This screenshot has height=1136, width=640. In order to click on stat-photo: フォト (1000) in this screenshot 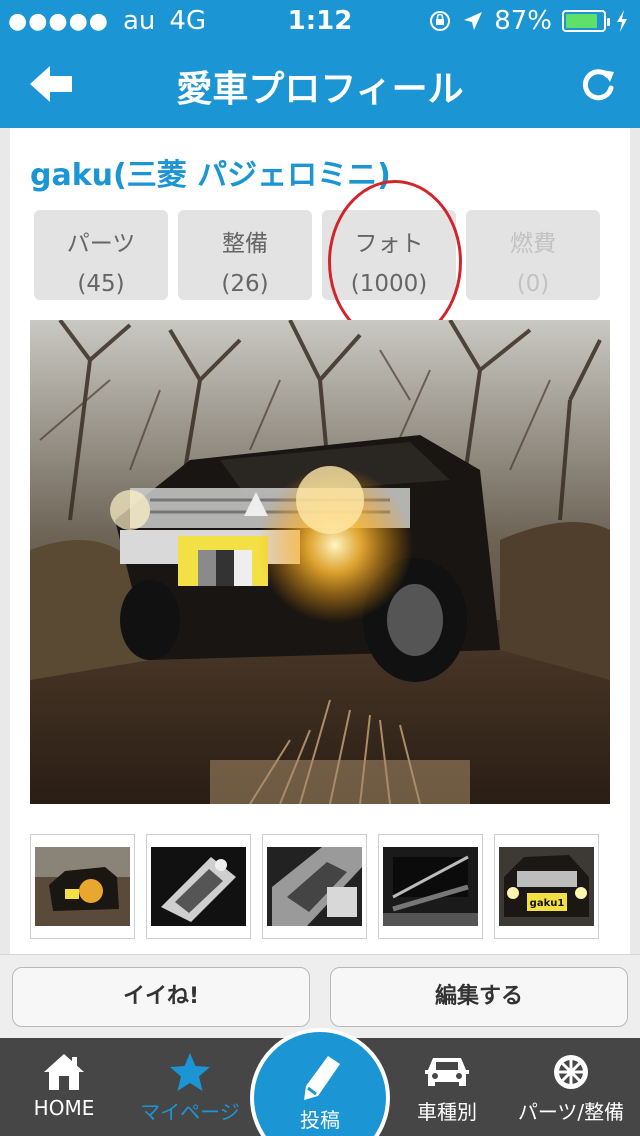, I will do `click(389, 255)`.